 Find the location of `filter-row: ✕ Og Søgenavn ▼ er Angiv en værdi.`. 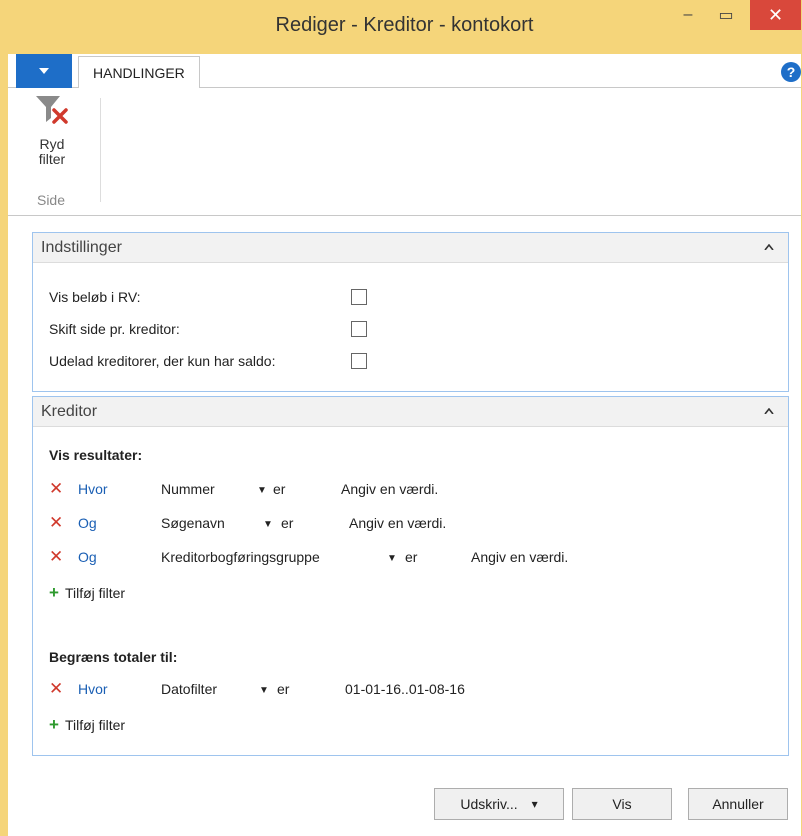

filter-row: ✕ Og Søgenavn ▼ er Angiv en værdi. is located at coordinates (399, 524).